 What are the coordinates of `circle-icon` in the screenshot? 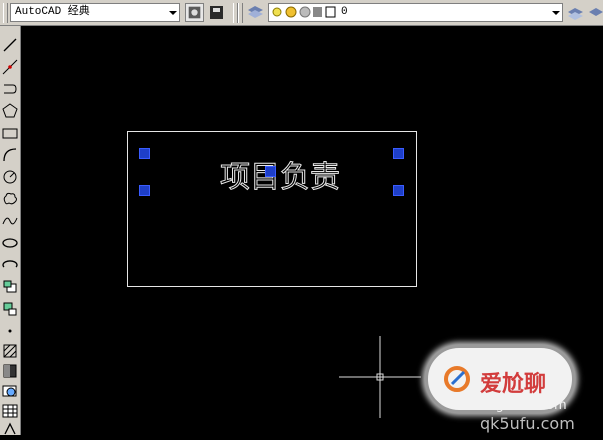 It's located at (10, 177).